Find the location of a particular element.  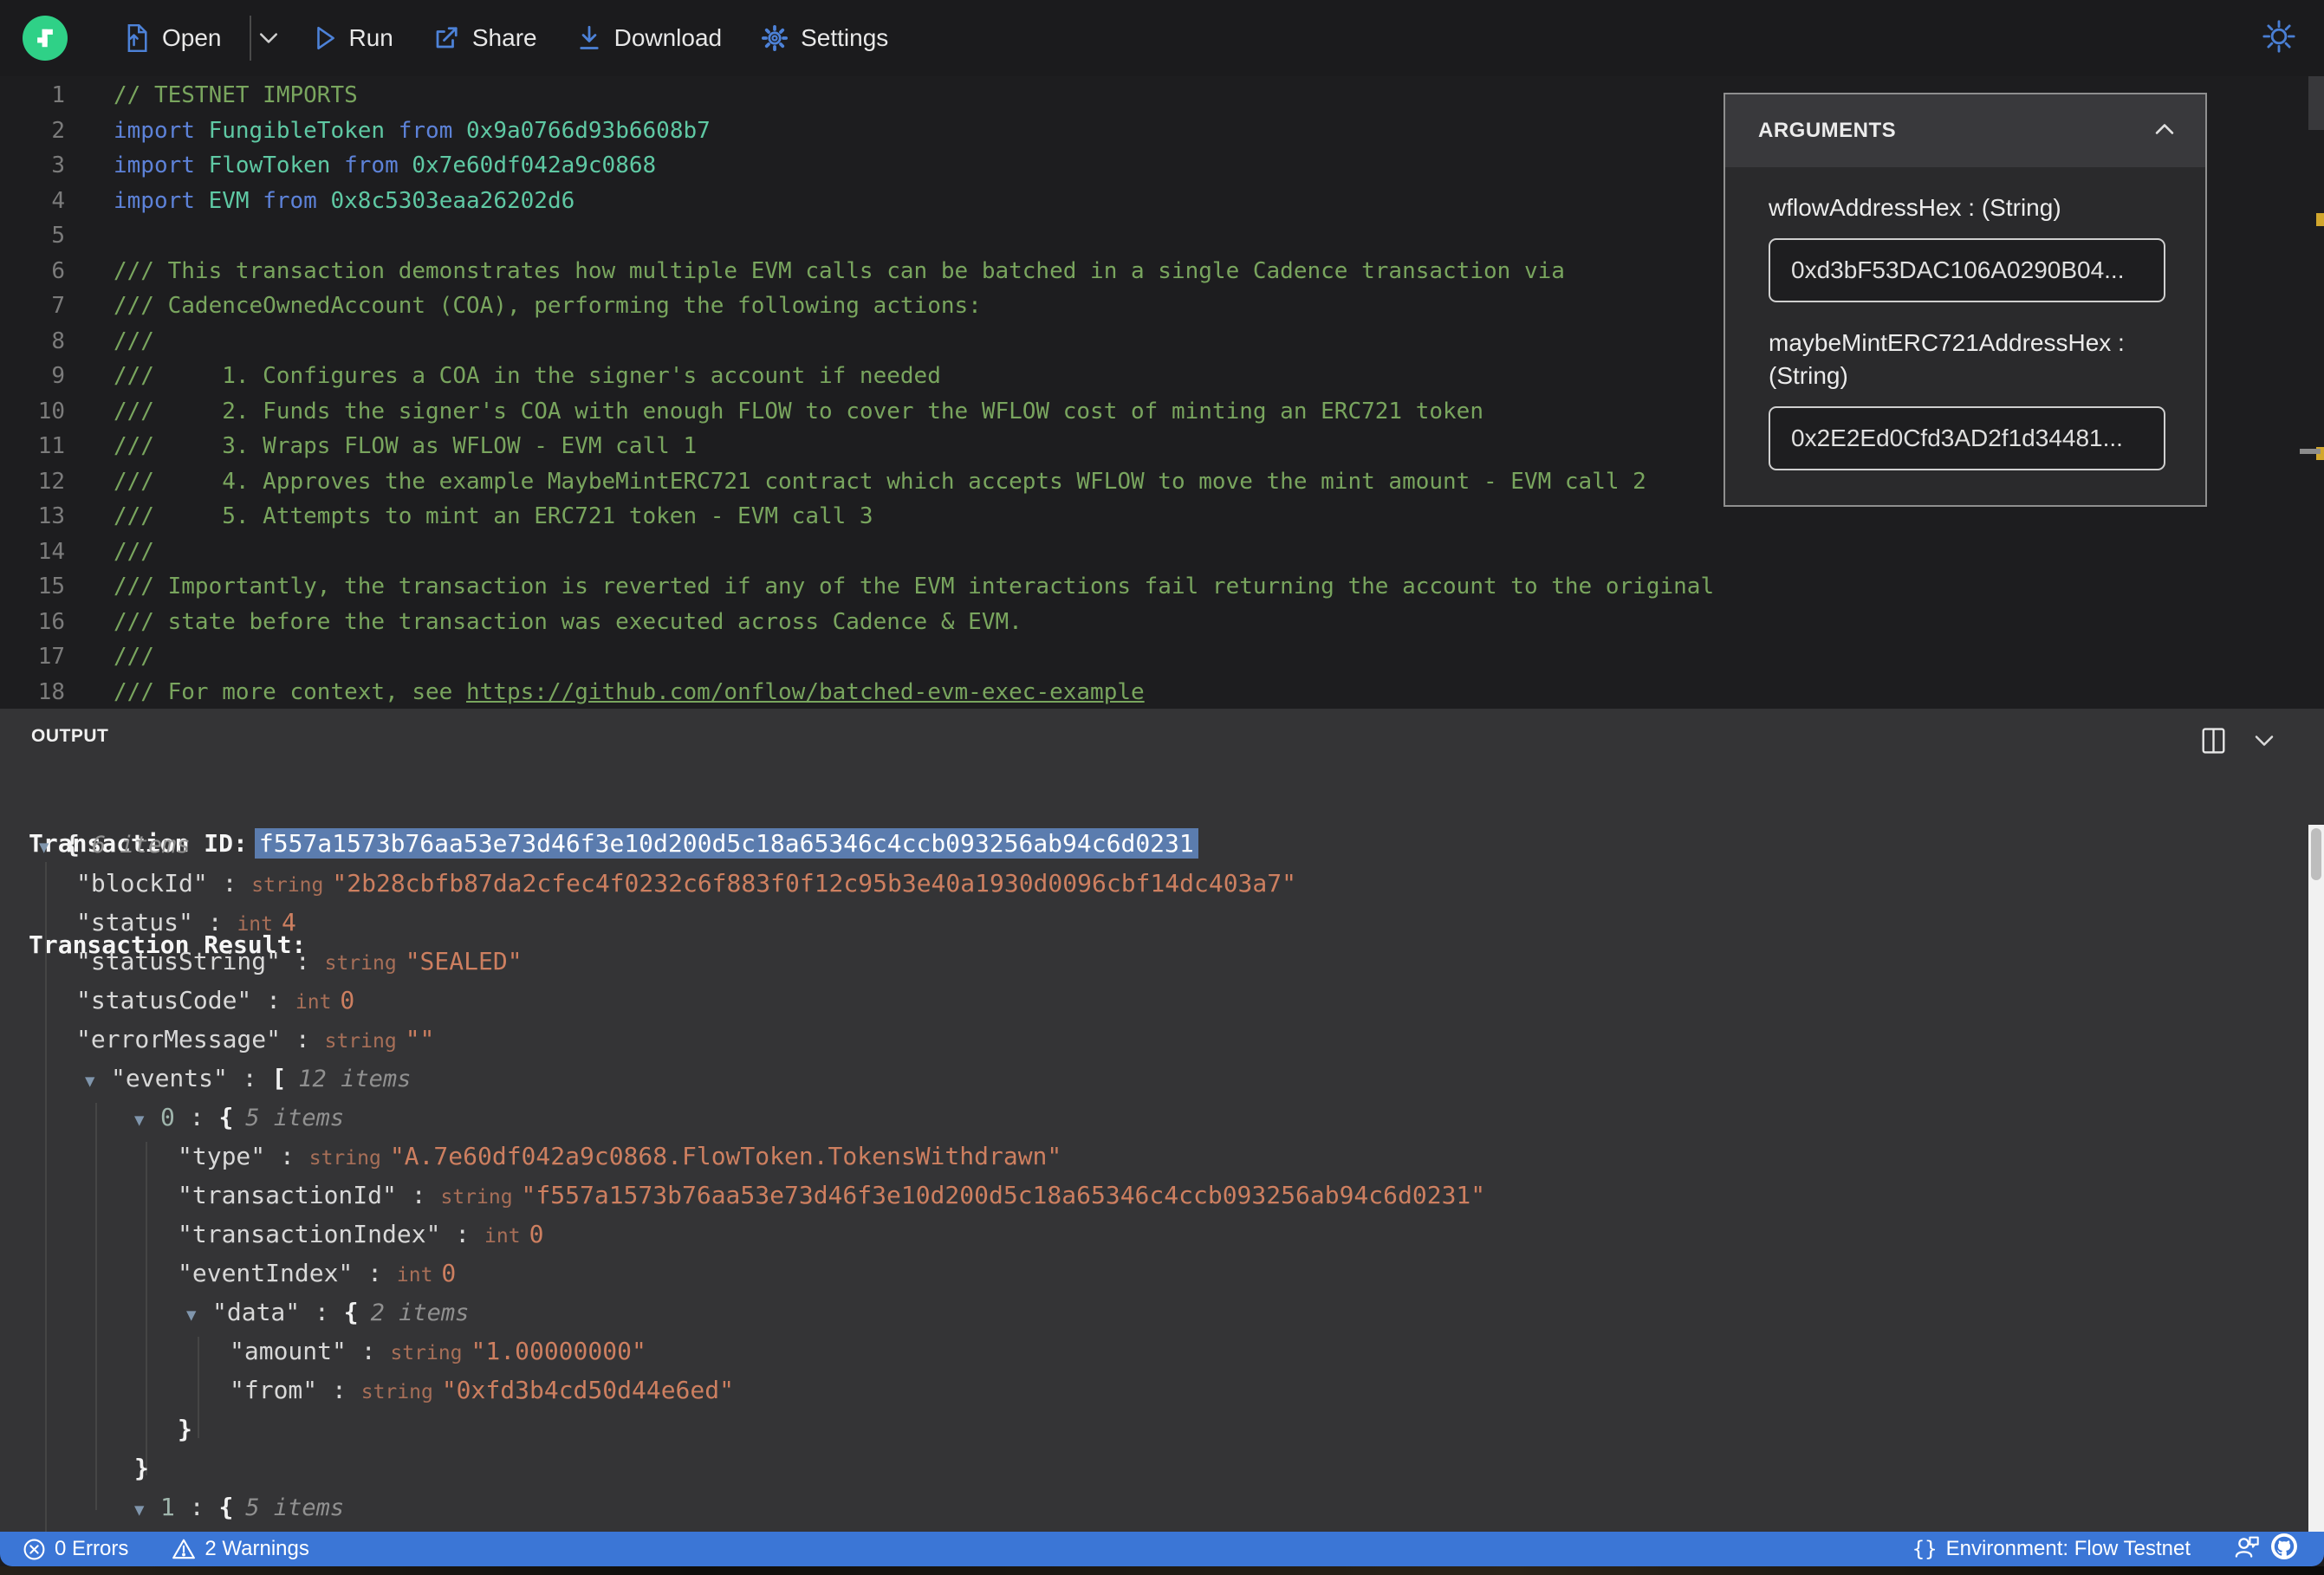

settings-label: Settings is located at coordinates (845, 38).